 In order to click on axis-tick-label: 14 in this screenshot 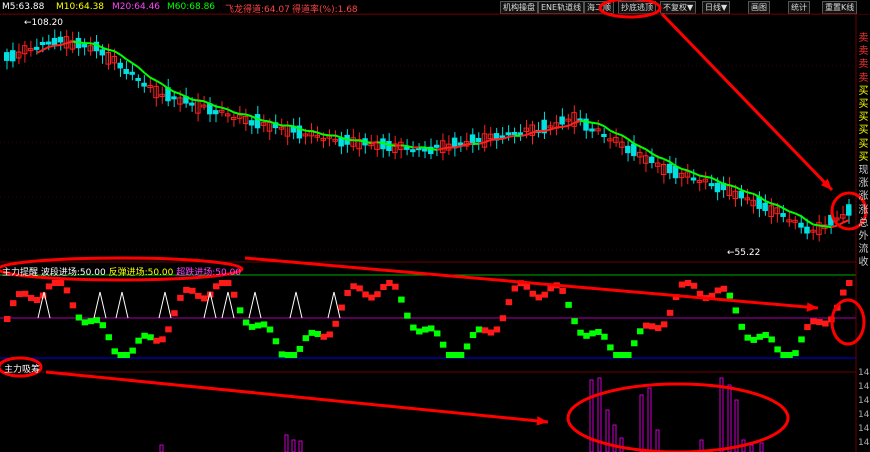, I will do `click(864, 401)`.